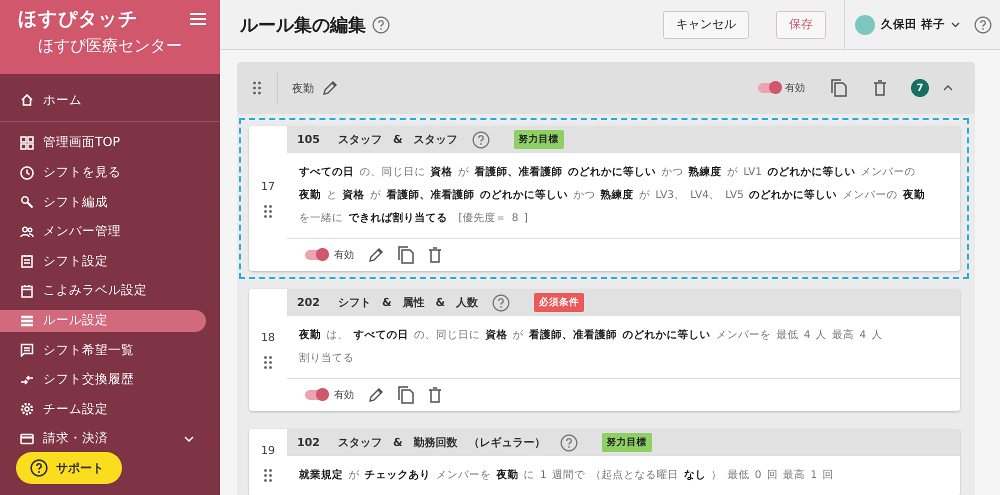 The height and width of the screenshot is (495, 1000). Describe the element at coordinates (308, 442) in the screenshot. I see `rule-code: 102` at that location.